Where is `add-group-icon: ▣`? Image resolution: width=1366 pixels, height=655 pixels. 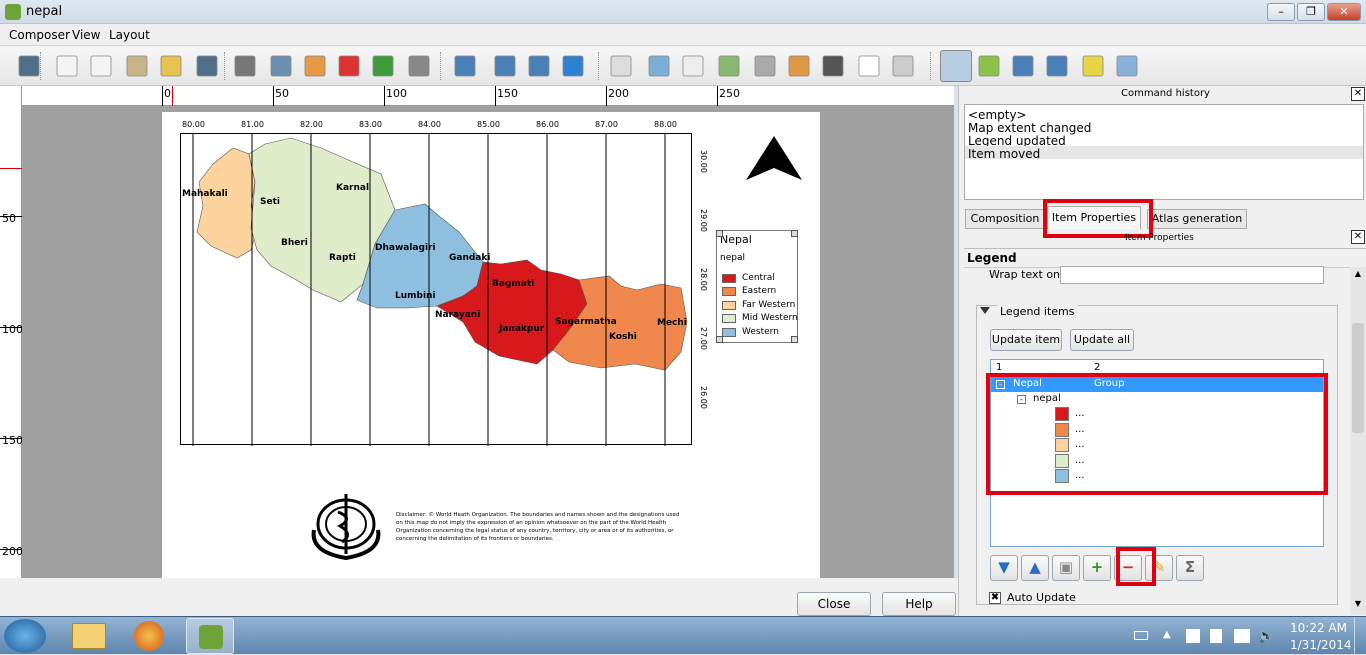 add-group-icon: ▣ is located at coordinates (1066, 568).